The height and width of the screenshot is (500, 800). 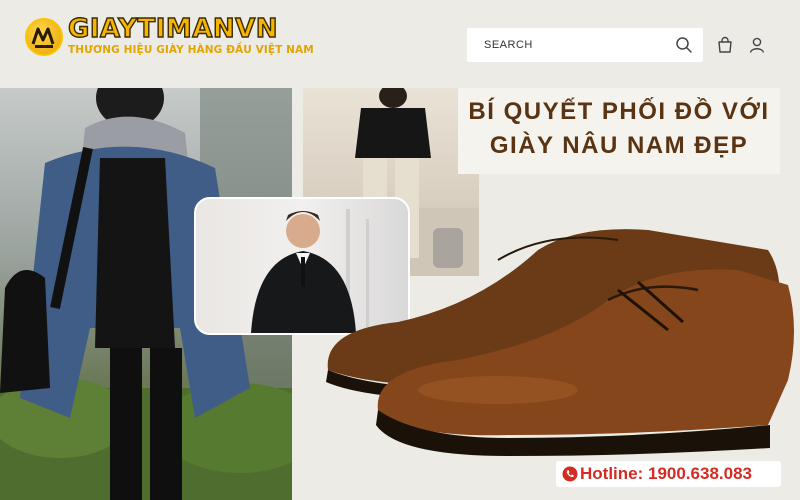 What do you see at coordinates (619, 131) in the screenshot?
I see `banner-title-box: BÍ QUYẾT PHỐI ĐỒ VỚI GIÀY NÂU NAM ĐẸP` at bounding box center [619, 131].